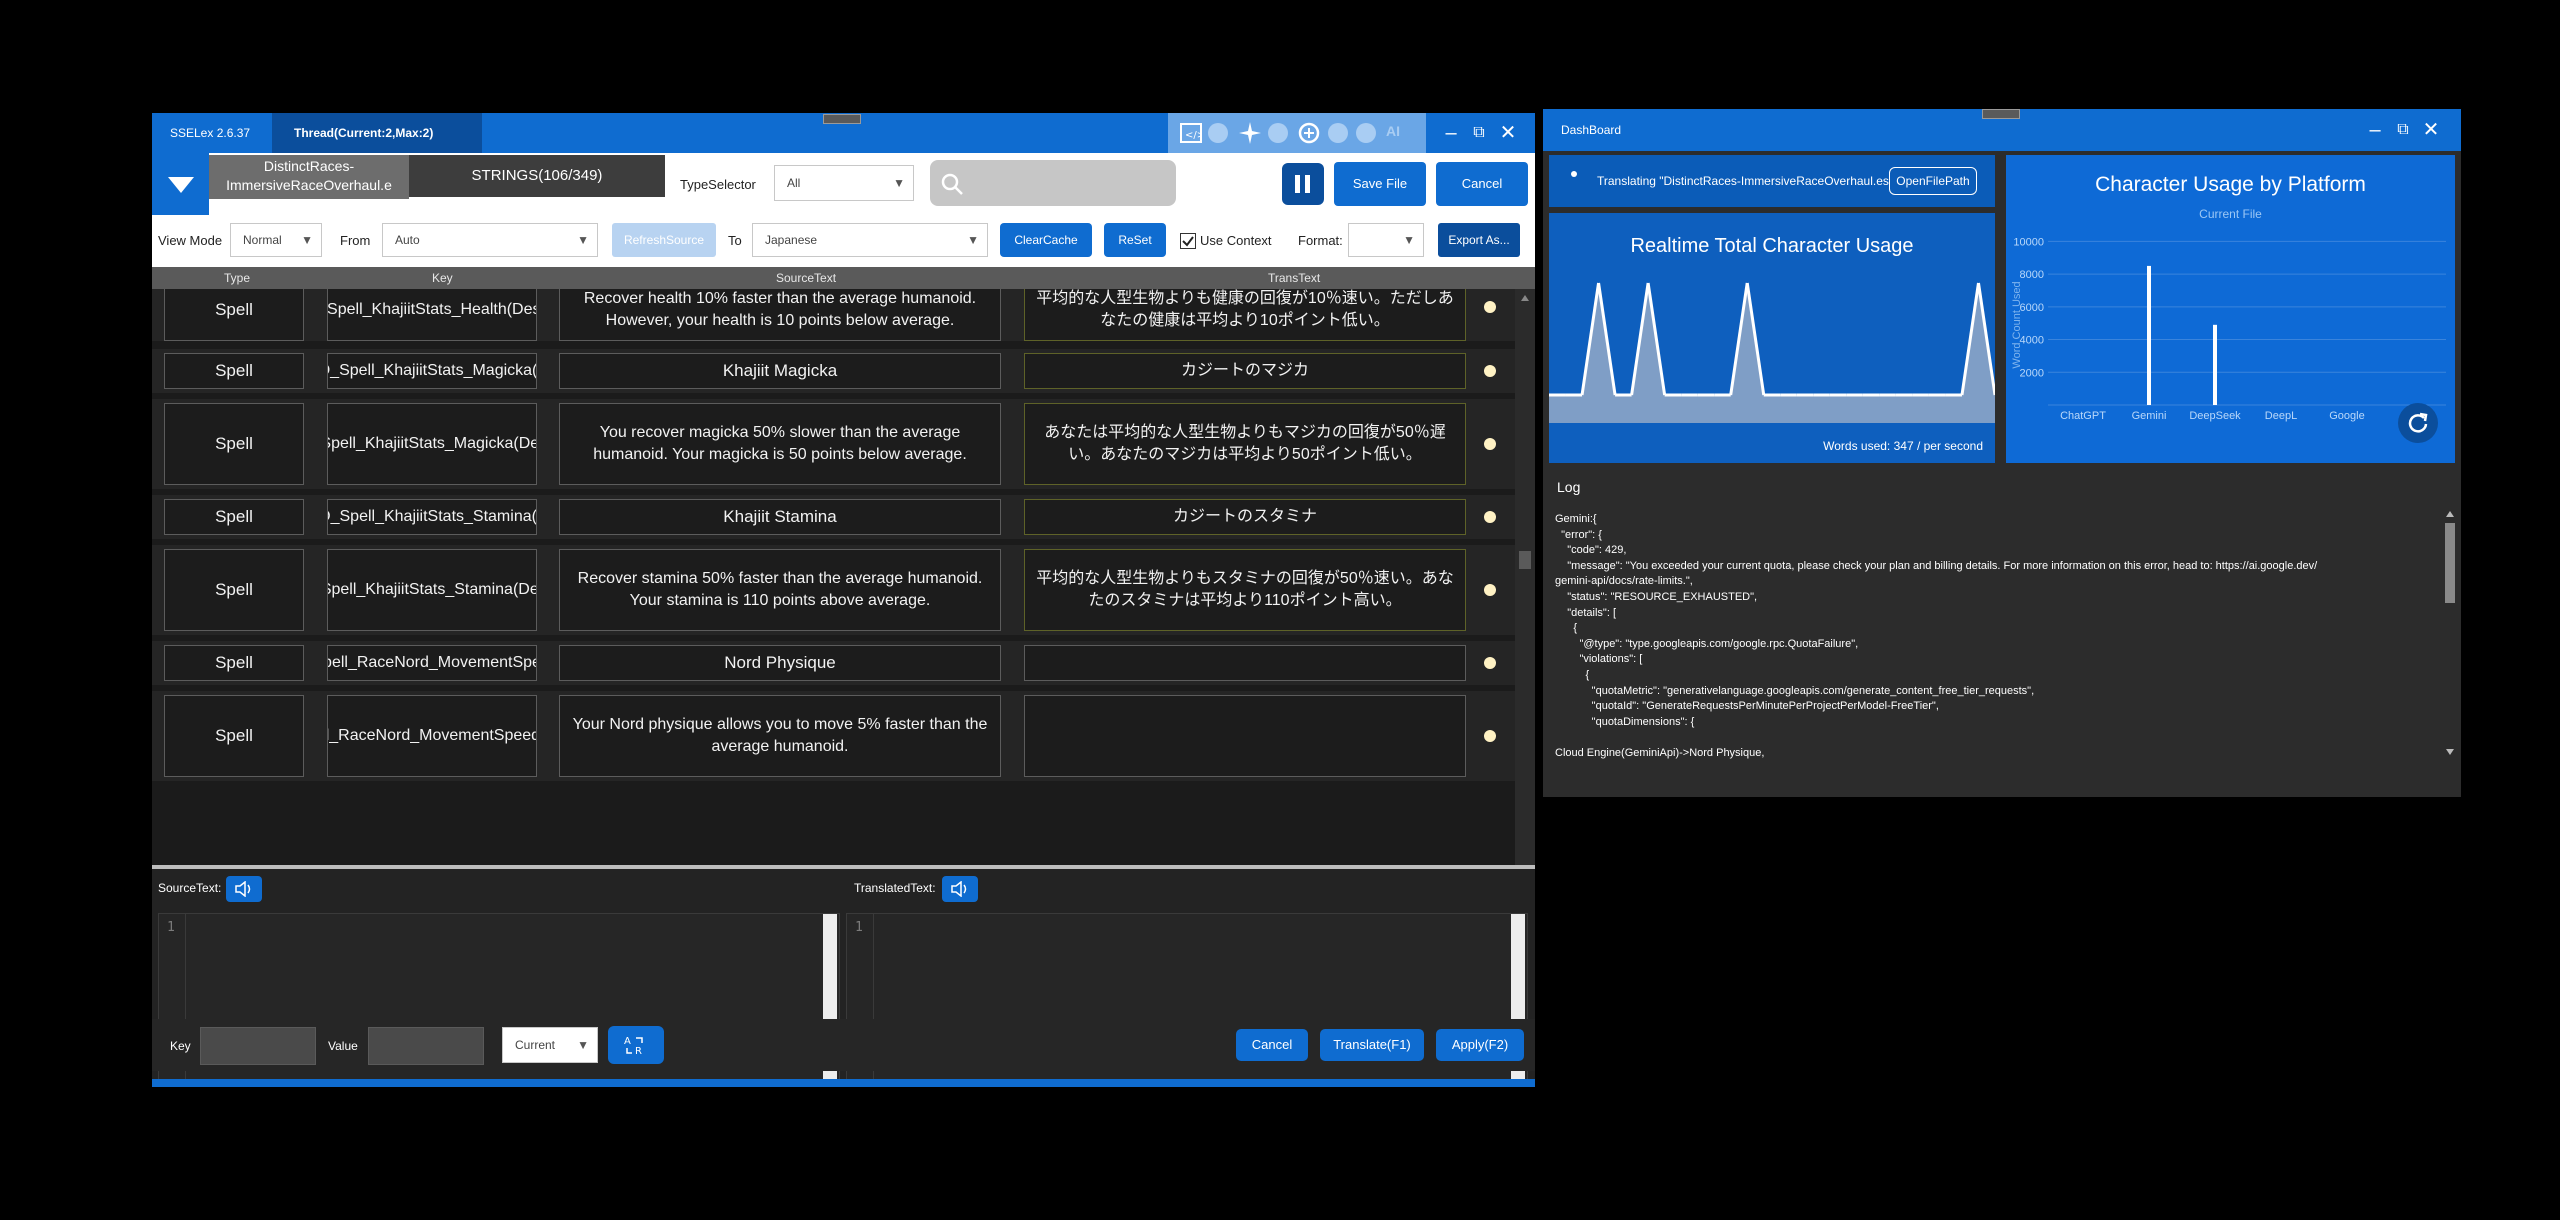 The height and width of the screenshot is (1220, 2560). Describe the element at coordinates (442, 278) in the screenshot. I see `column-header-key: Key` at that location.